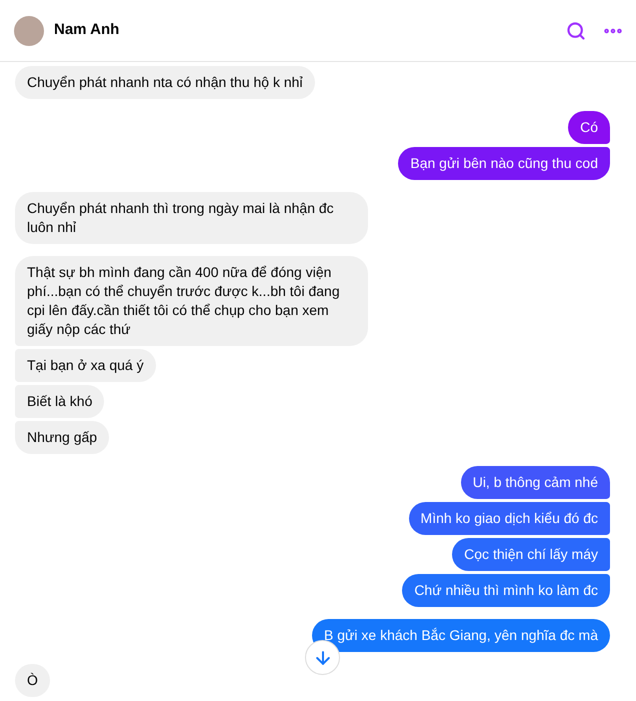 The image size is (636, 701). What do you see at coordinates (531, 554) in the screenshot?
I see `message-bubble: Cọc thiện chí lấy máy` at bounding box center [531, 554].